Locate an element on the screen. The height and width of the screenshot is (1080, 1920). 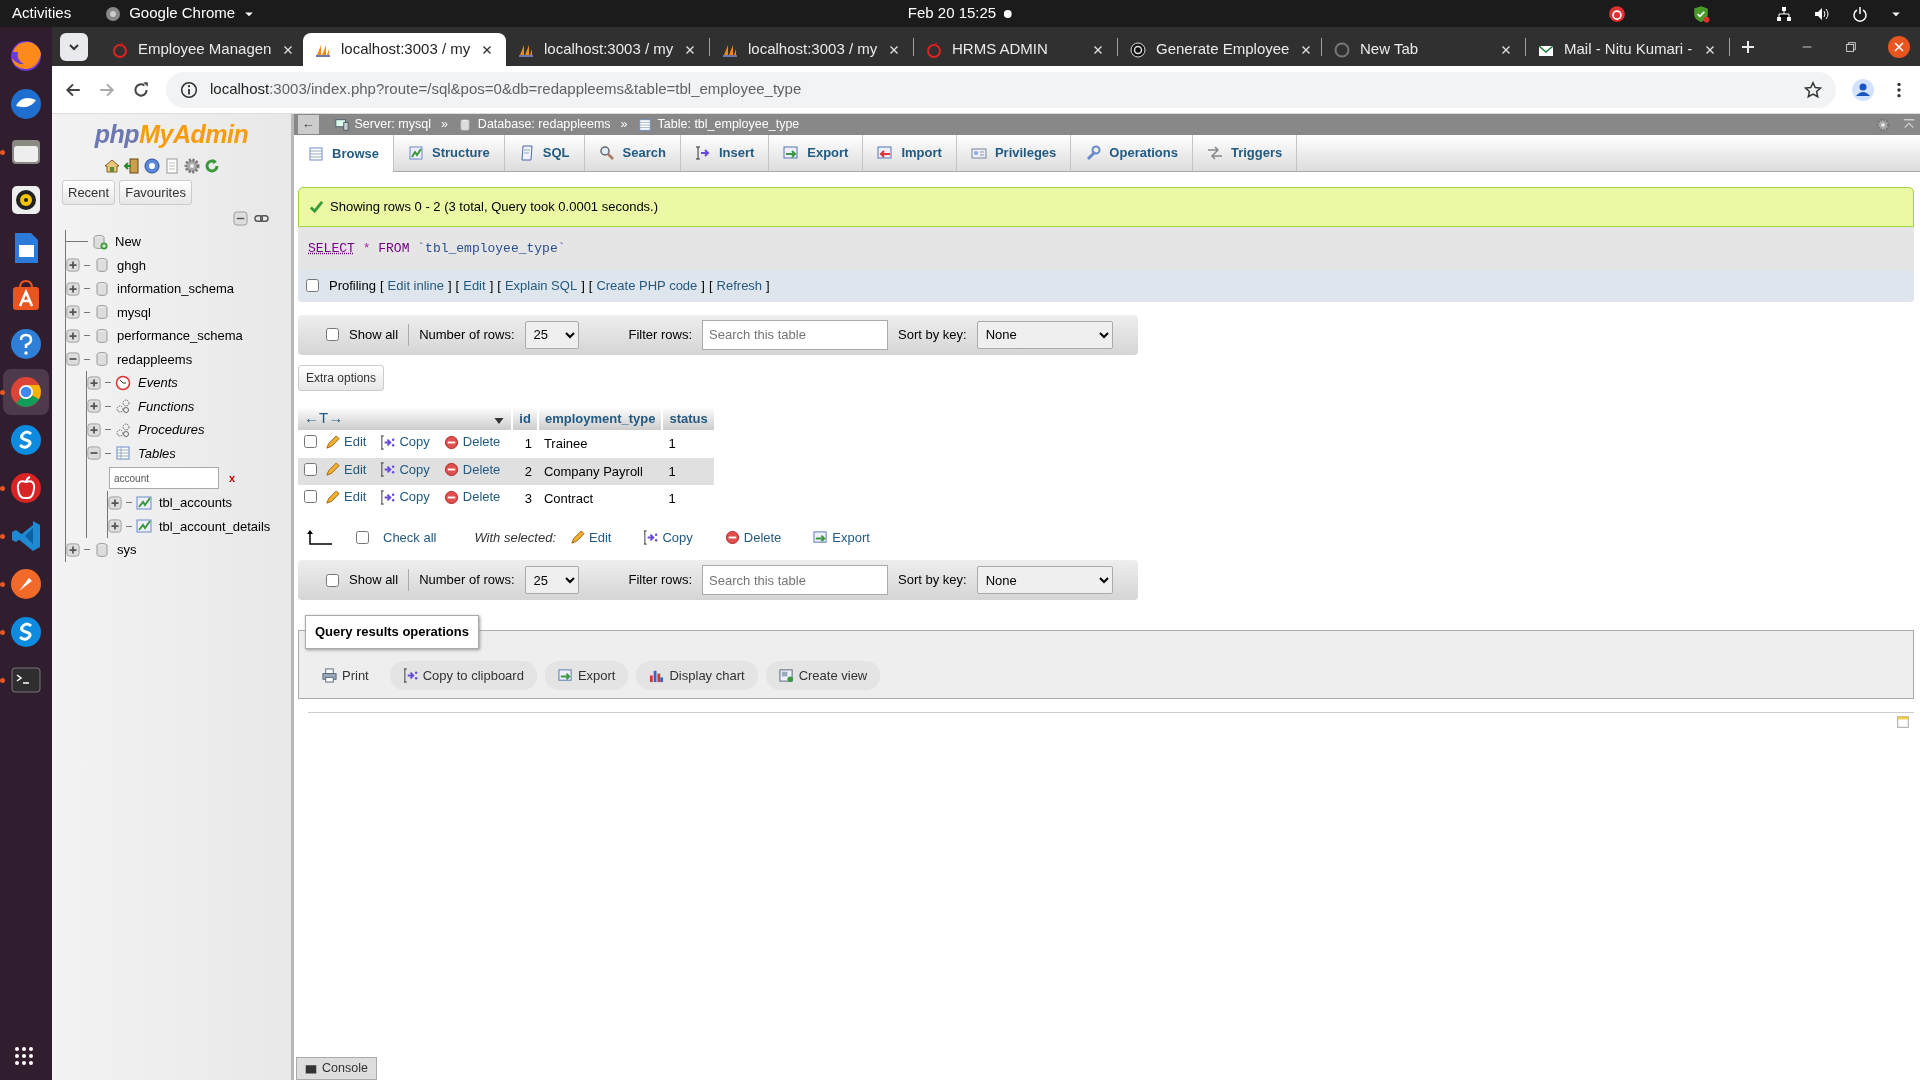
new-tab-icon is located at coordinates (1748, 47).